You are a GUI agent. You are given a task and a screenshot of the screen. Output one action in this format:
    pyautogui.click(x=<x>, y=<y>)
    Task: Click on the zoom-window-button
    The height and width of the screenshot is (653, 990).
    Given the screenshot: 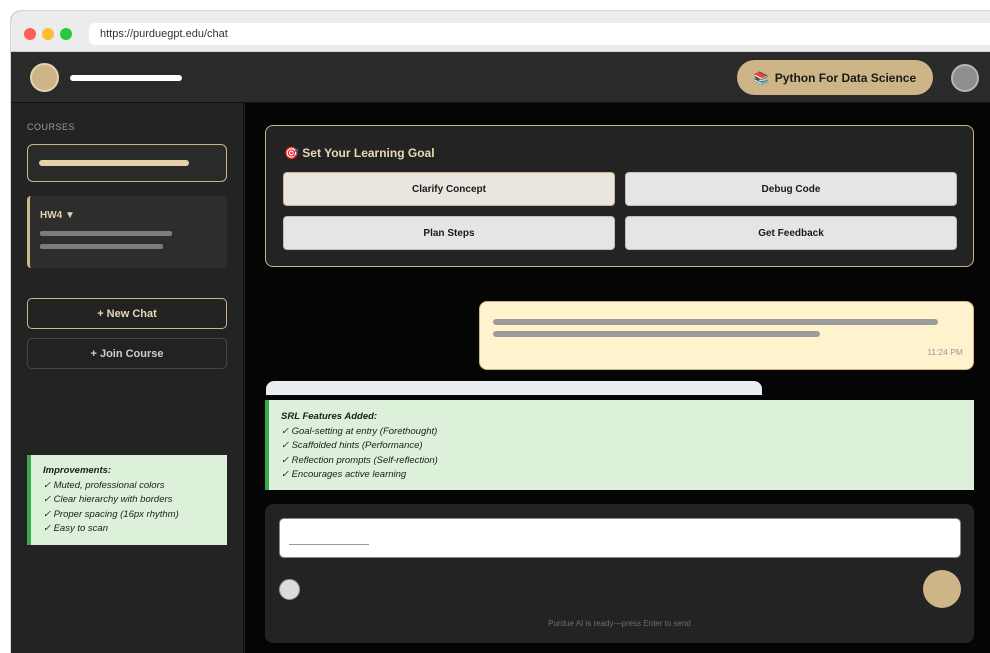 What is the action you would take?
    pyautogui.click(x=66, y=34)
    